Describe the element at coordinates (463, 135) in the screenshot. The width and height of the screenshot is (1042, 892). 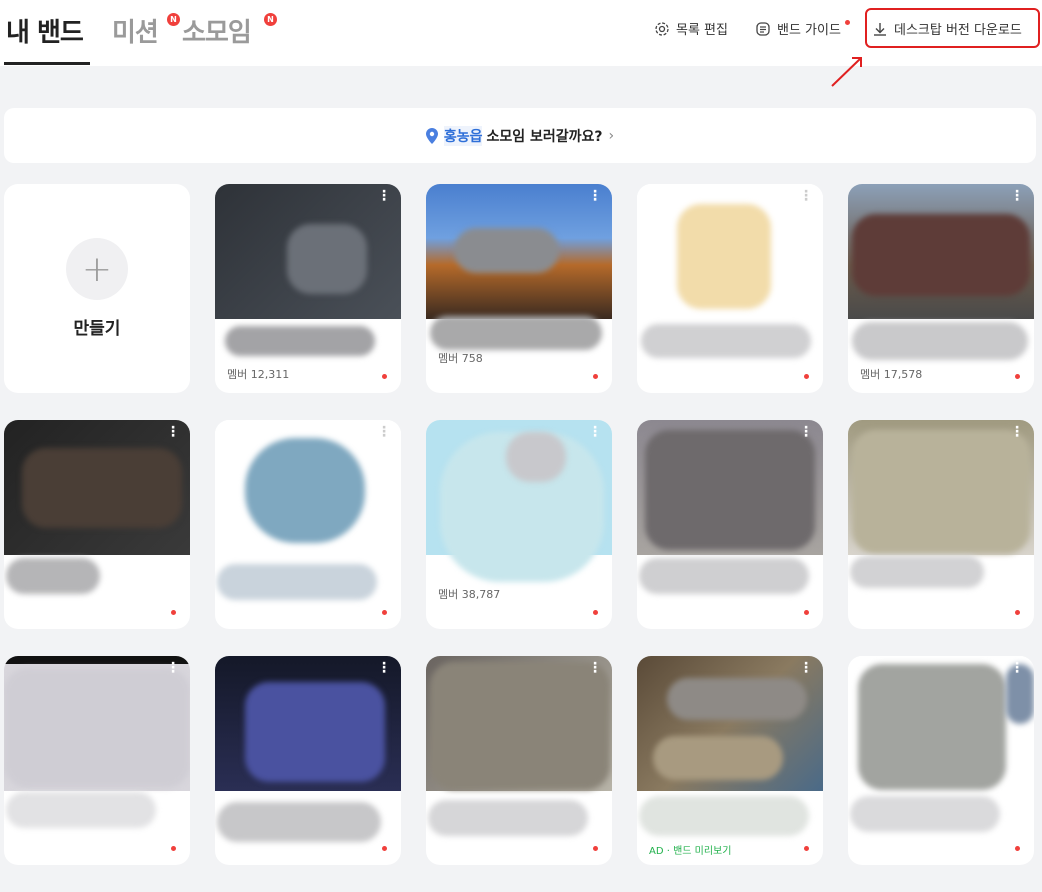
I see `location-name: 홍농읍` at that location.